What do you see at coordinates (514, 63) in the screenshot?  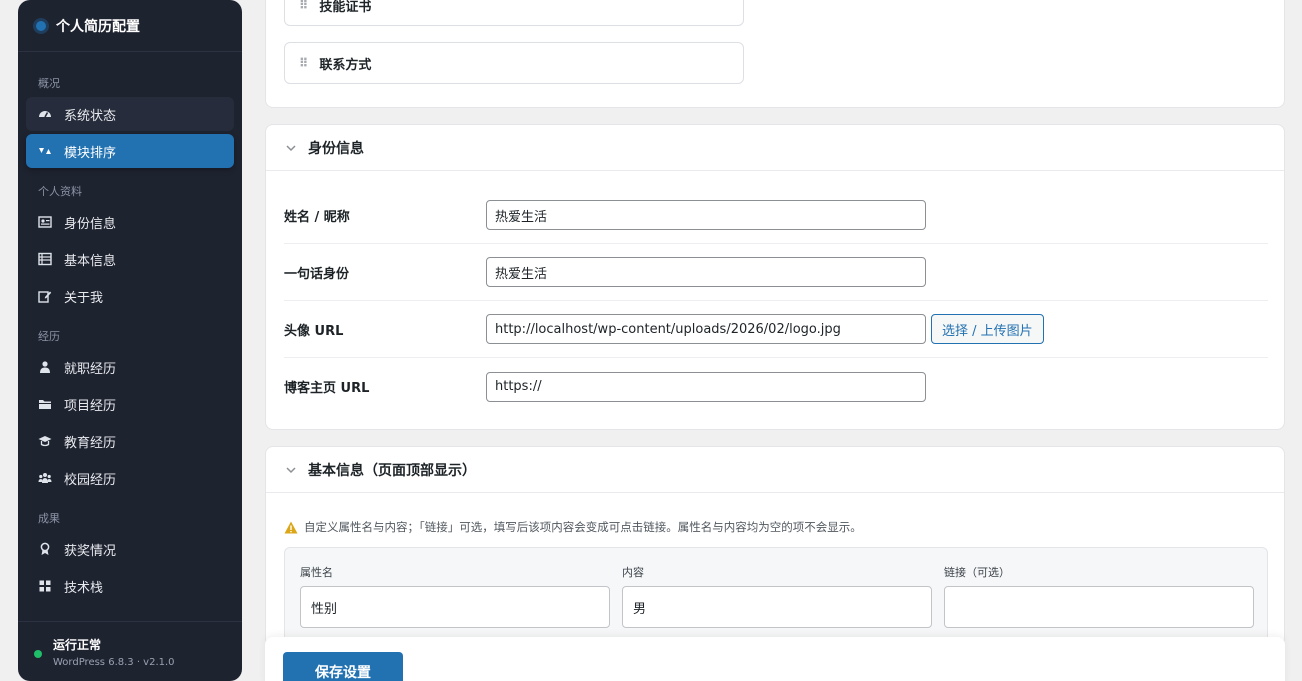 I see `module-item-contact: ⠿ 联系方式` at bounding box center [514, 63].